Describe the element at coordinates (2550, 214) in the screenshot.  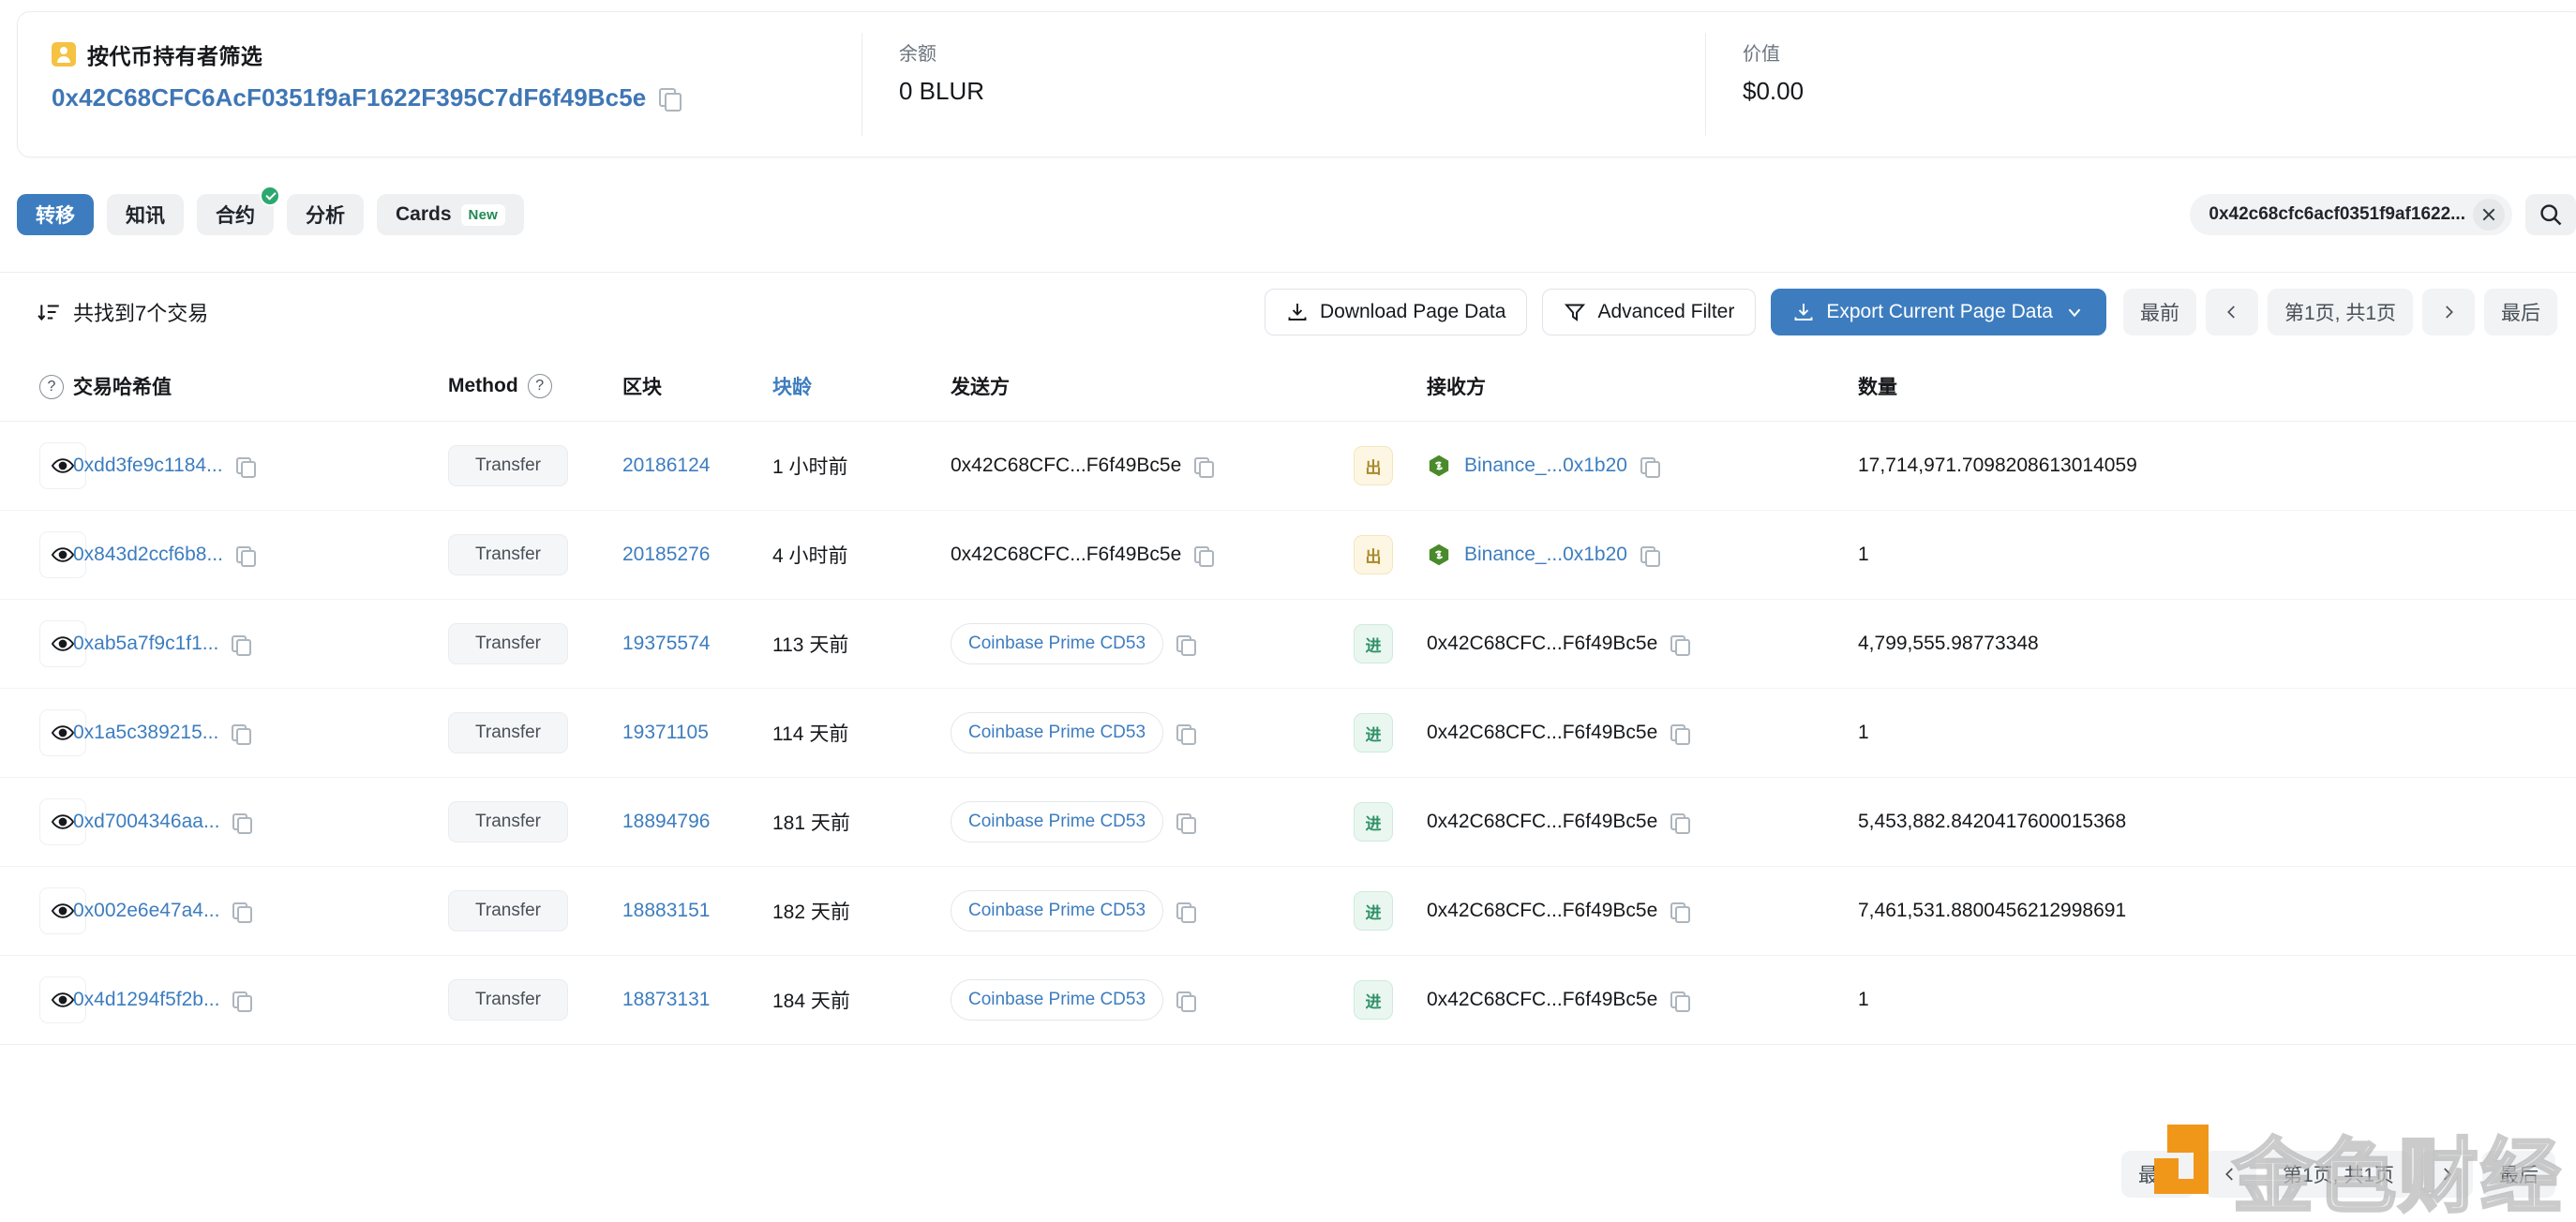
I see `search-button` at that location.